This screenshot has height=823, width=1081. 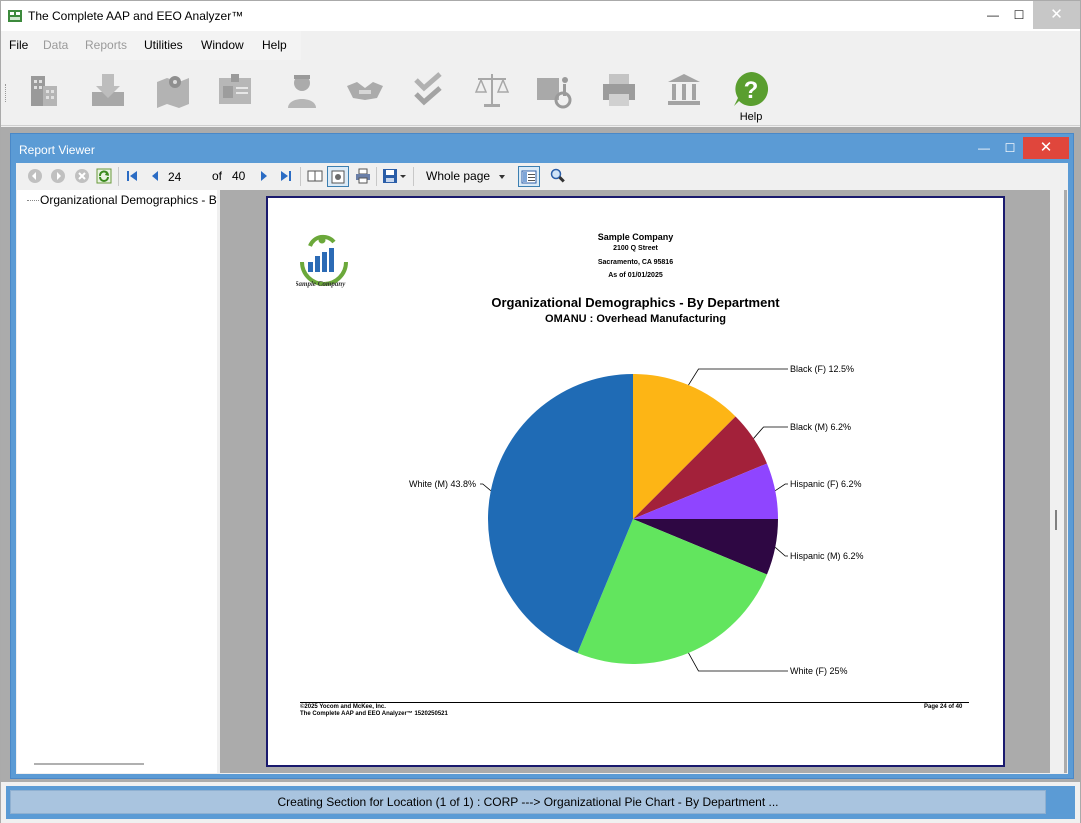 What do you see at coordinates (492, 90) in the screenshot?
I see `scales-icon` at bounding box center [492, 90].